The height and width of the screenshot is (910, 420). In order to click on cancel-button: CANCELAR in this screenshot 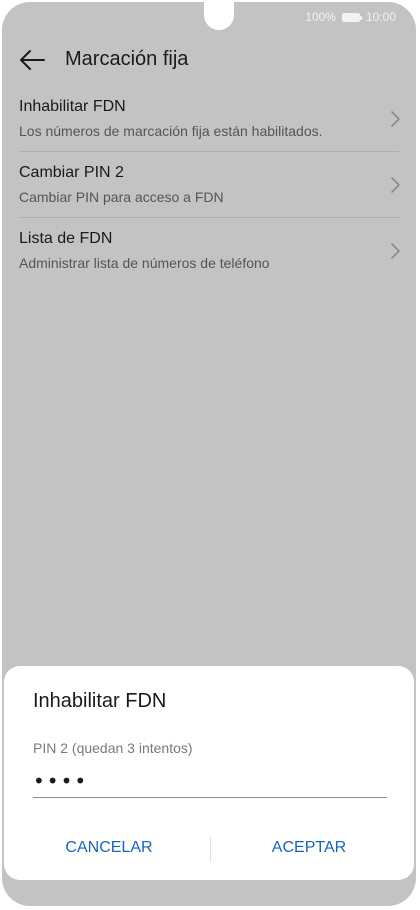, I will do `click(109, 847)`.